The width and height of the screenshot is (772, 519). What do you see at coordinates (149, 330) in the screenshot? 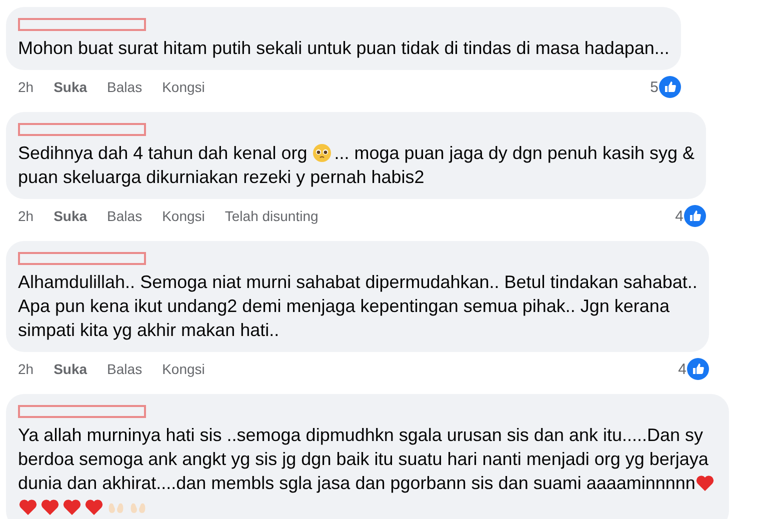
I see `comment-text: simpati kita yg akhir makan hati..` at bounding box center [149, 330].